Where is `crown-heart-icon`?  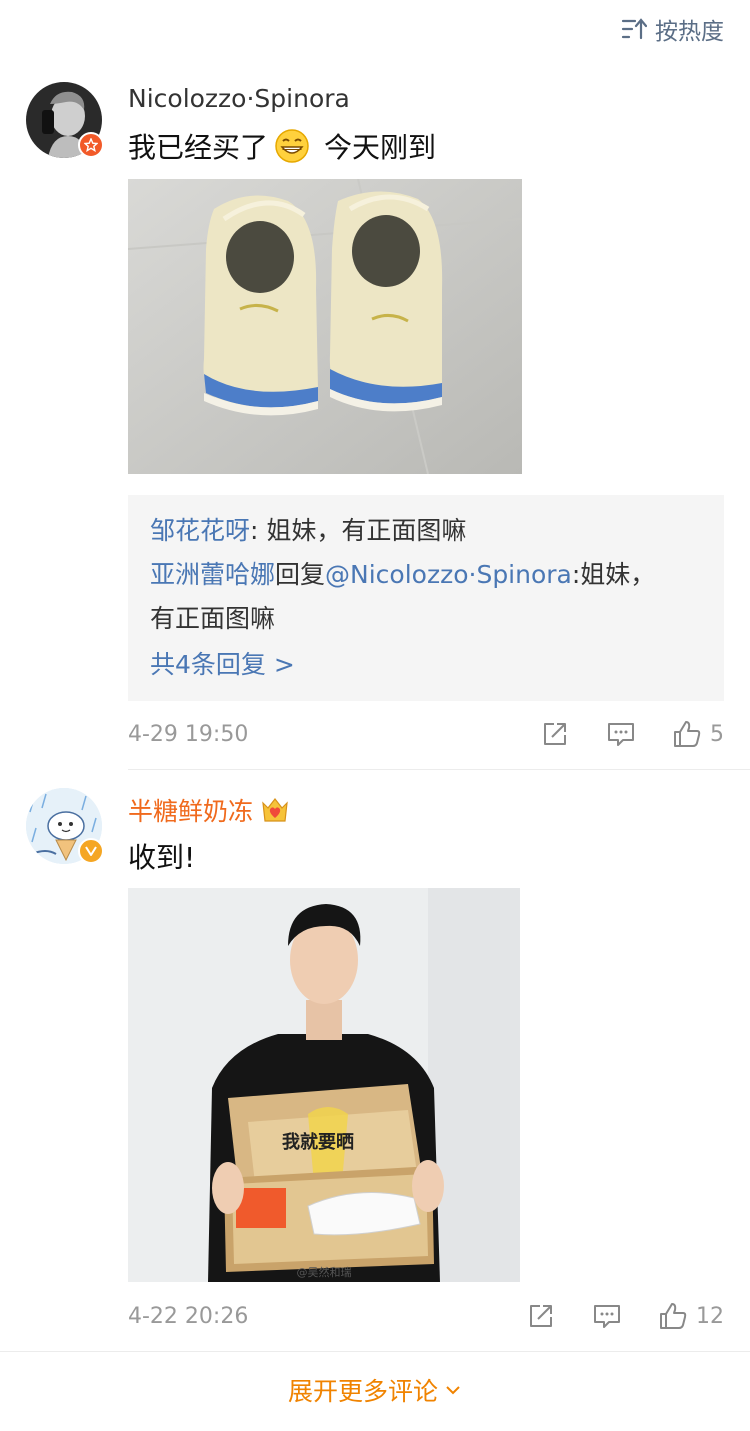 crown-heart-icon is located at coordinates (275, 810).